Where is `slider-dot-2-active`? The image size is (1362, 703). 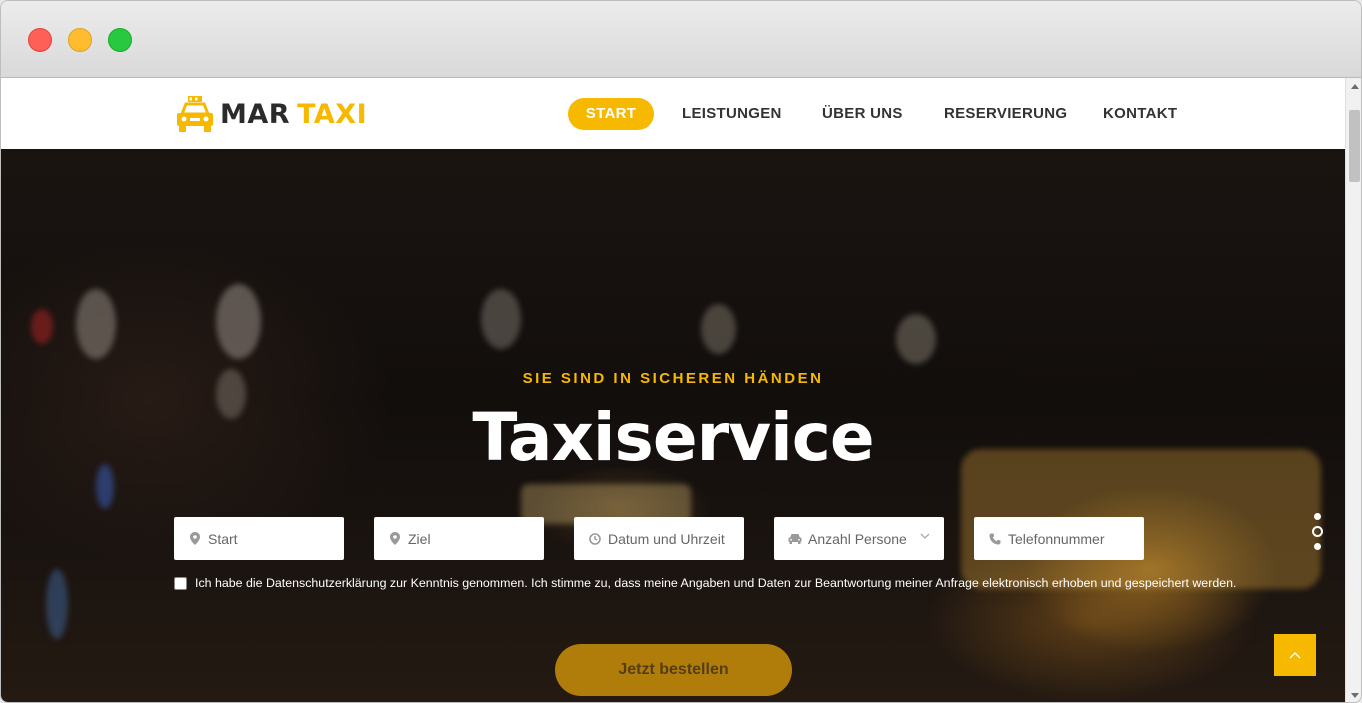 slider-dot-2-active is located at coordinates (1317, 531).